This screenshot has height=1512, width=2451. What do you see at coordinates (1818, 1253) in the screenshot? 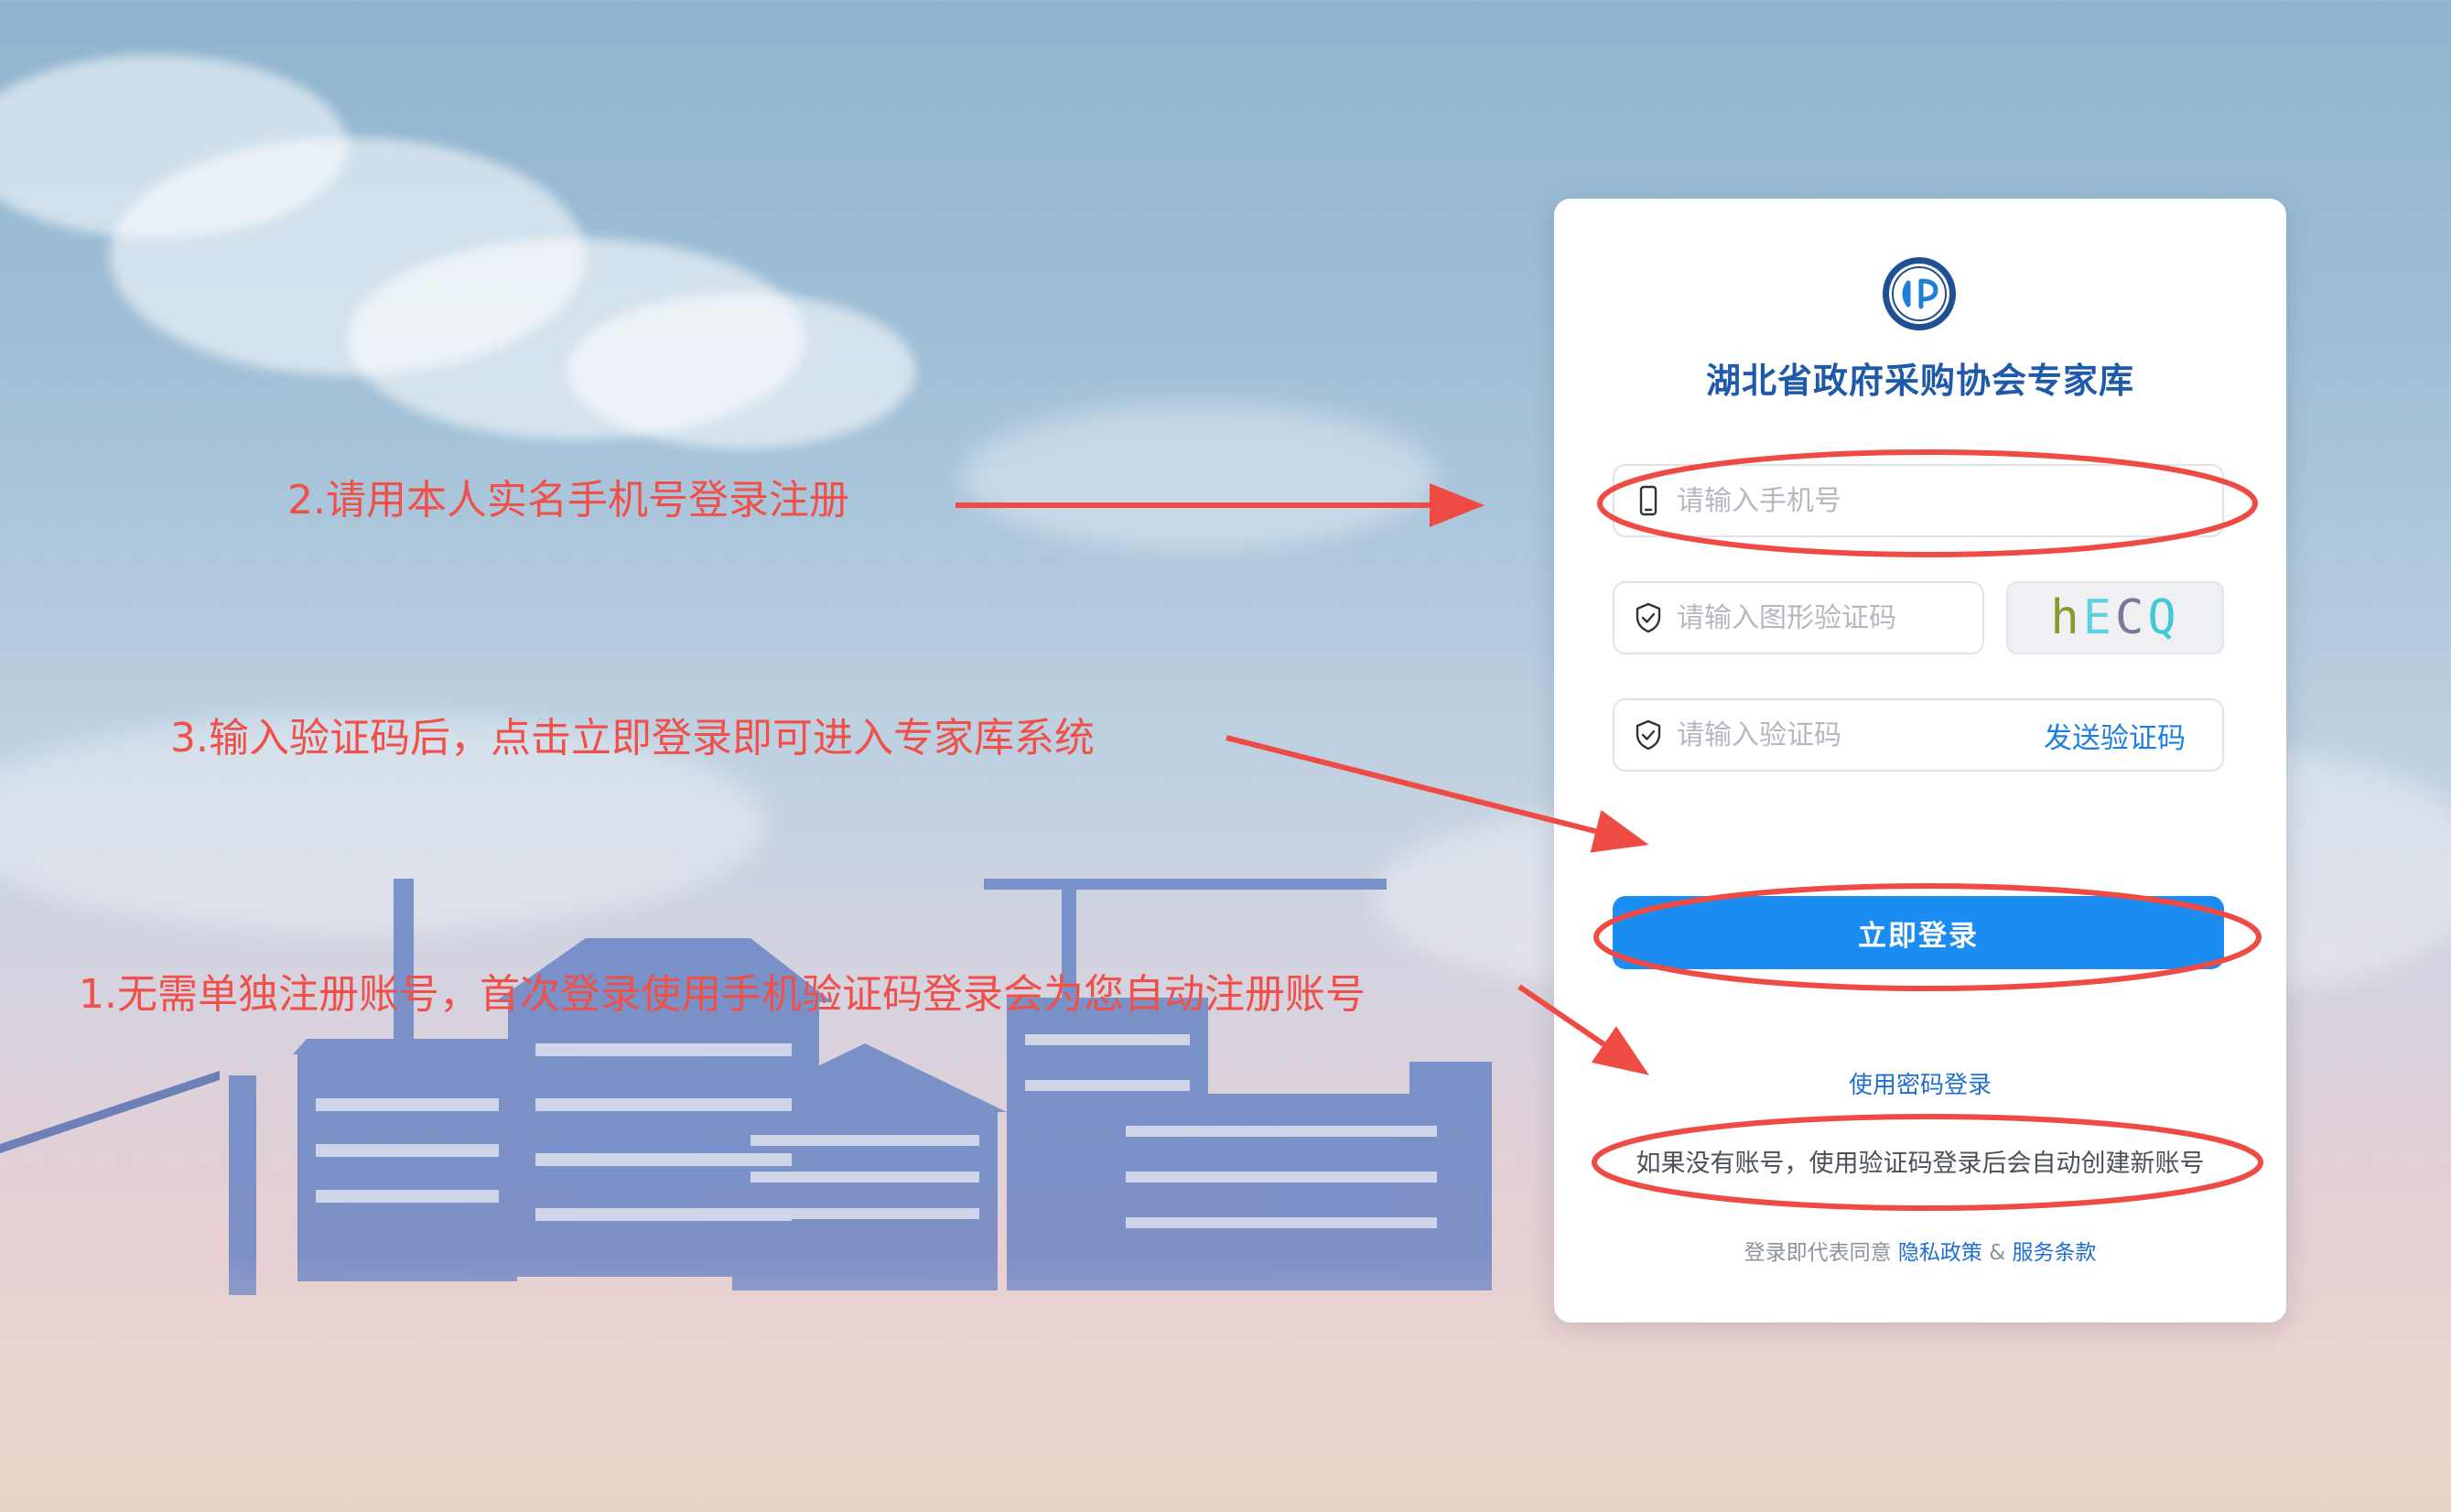
I see `agreement-prefix: 登录即代表同意` at bounding box center [1818, 1253].